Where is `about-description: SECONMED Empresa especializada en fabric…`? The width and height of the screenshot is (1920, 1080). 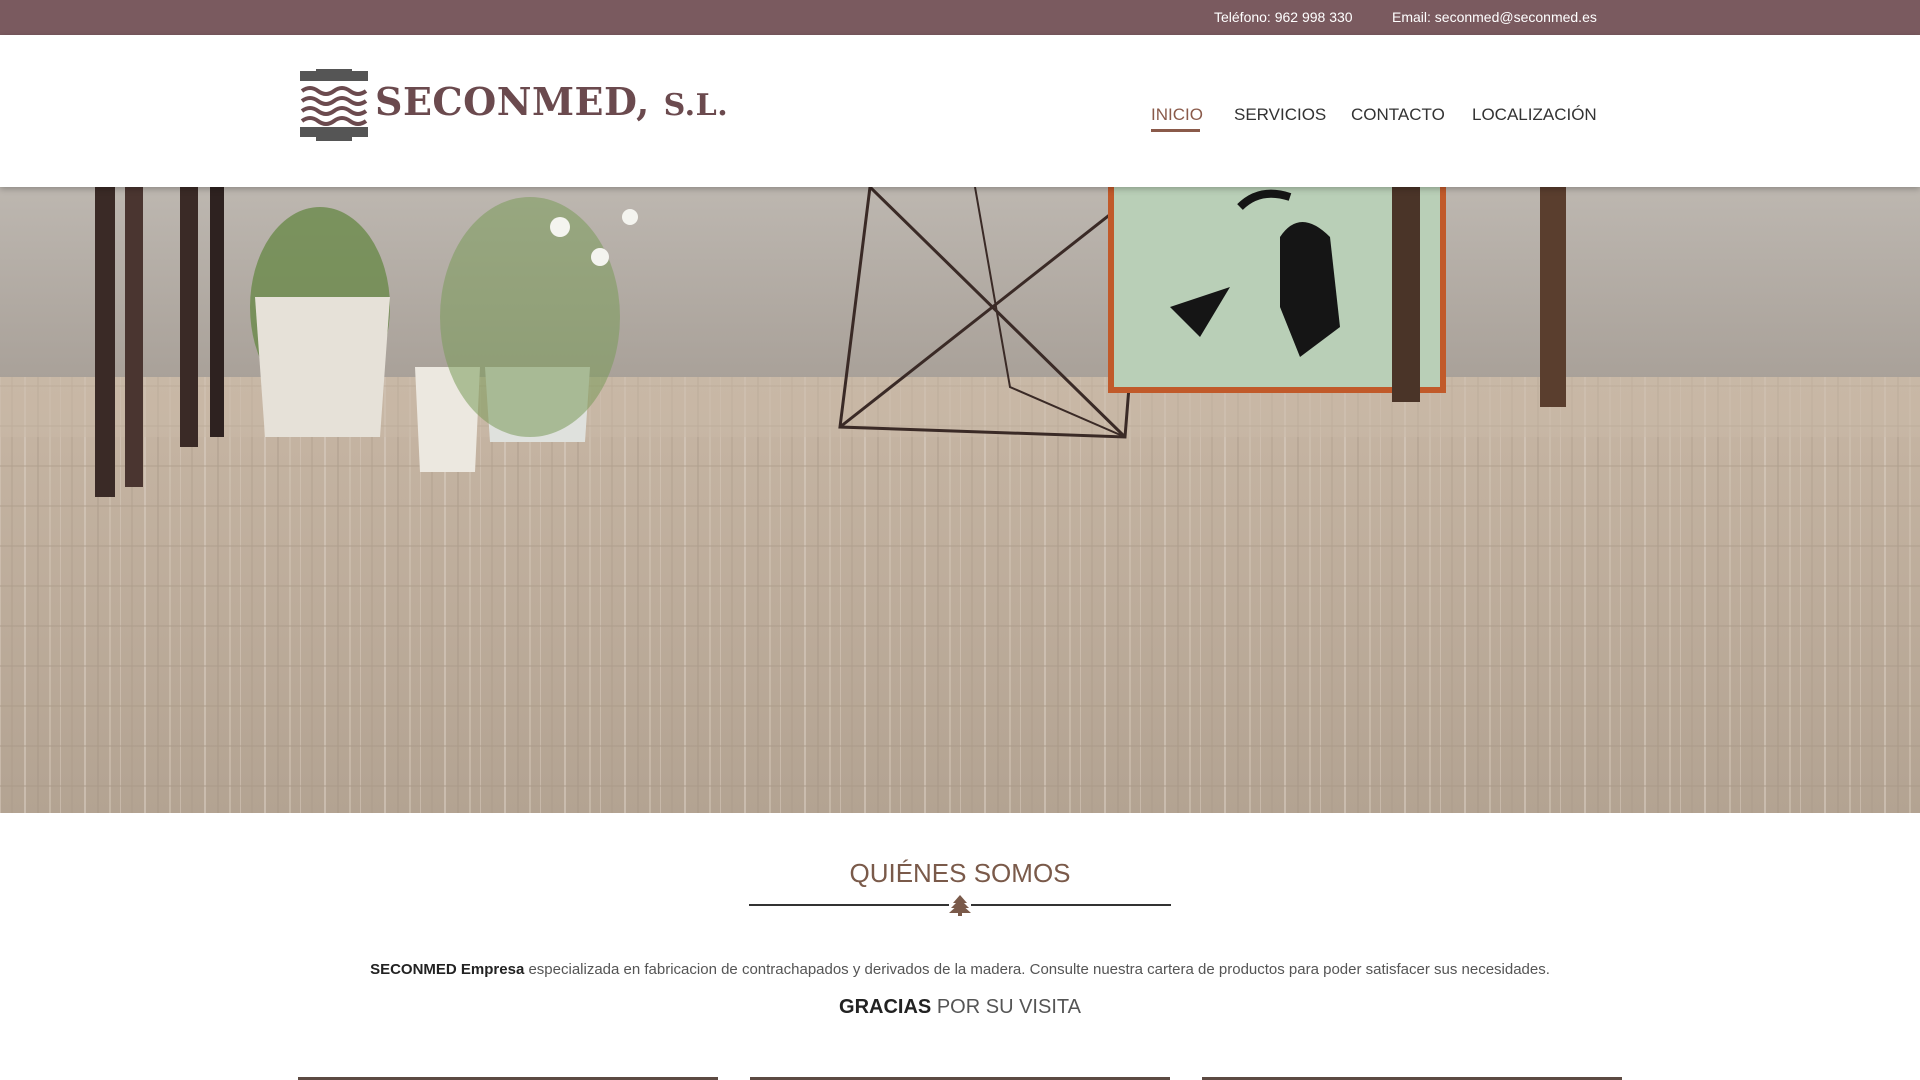
about-description: SECONMED Empresa especializada en fabric… is located at coordinates (960, 969).